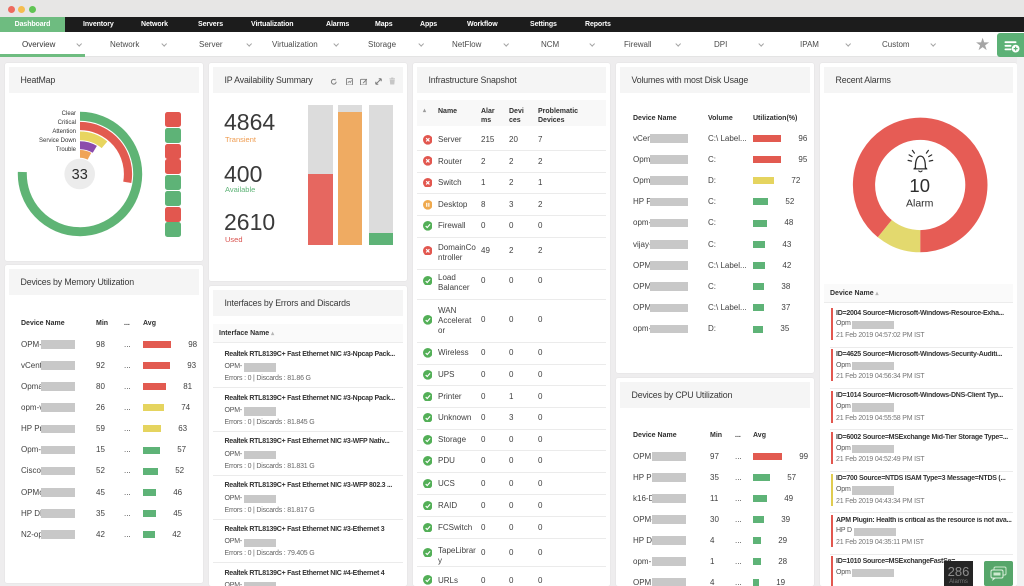  What do you see at coordinates (919, 185) in the screenshot?
I see `svg-text: 10` at bounding box center [919, 185].